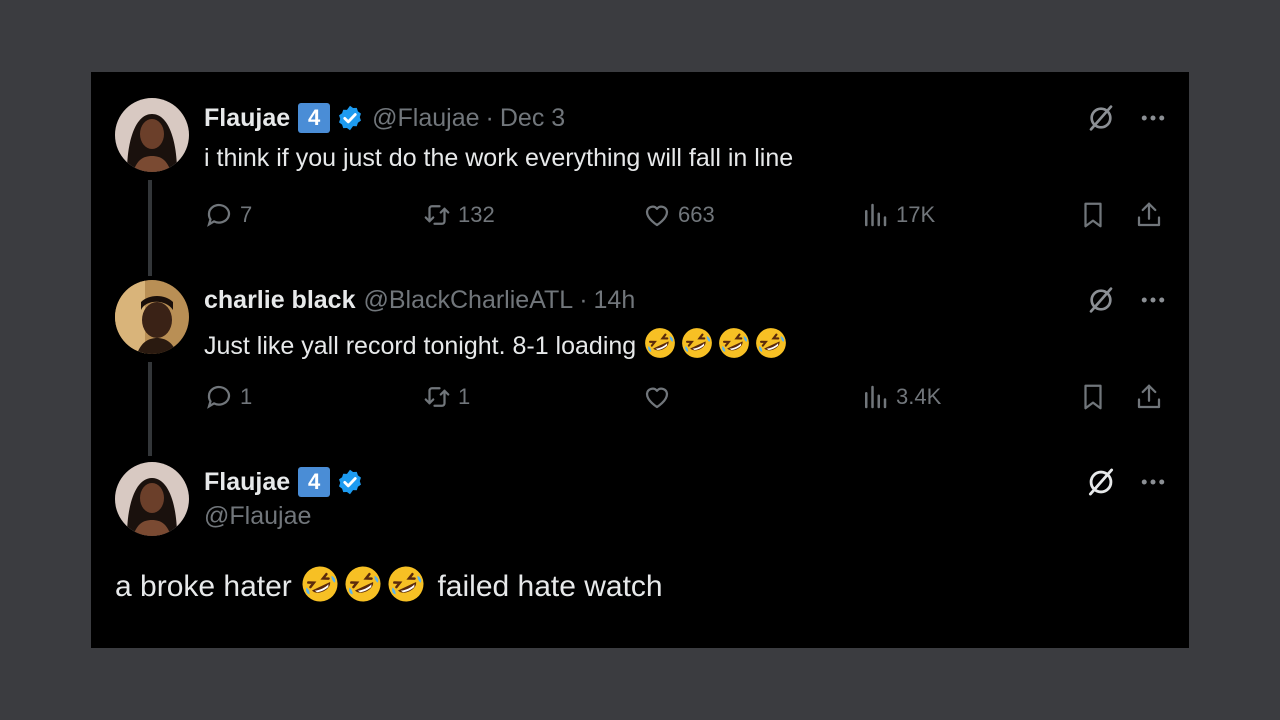 This screenshot has height=720, width=1280. I want to click on reply-count: 1, so click(246, 396).